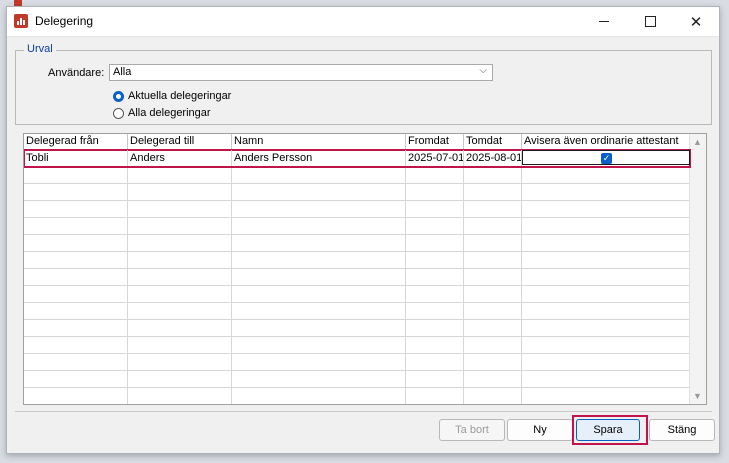 This screenshot has width=729, height=463. I want to click on chevron-down-icon: ⌵, so click(483, 70).